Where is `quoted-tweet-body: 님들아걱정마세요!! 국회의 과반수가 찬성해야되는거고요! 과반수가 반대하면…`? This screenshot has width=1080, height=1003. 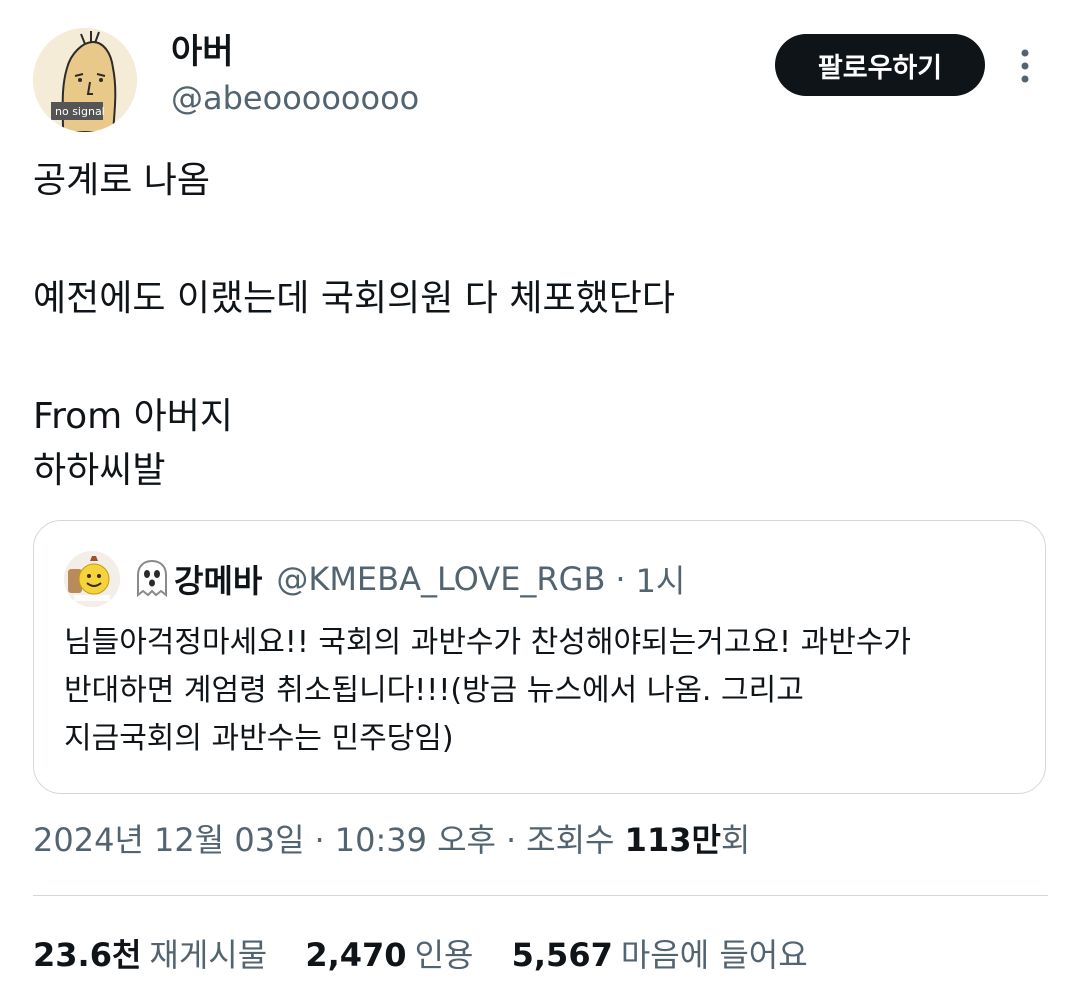
quoted-tweet-body: 님들아걱정마세요!! 국회의 과반수가 찬성해야되는거고요! 과반수가 반대하면… is located at coordinates (544, 691).